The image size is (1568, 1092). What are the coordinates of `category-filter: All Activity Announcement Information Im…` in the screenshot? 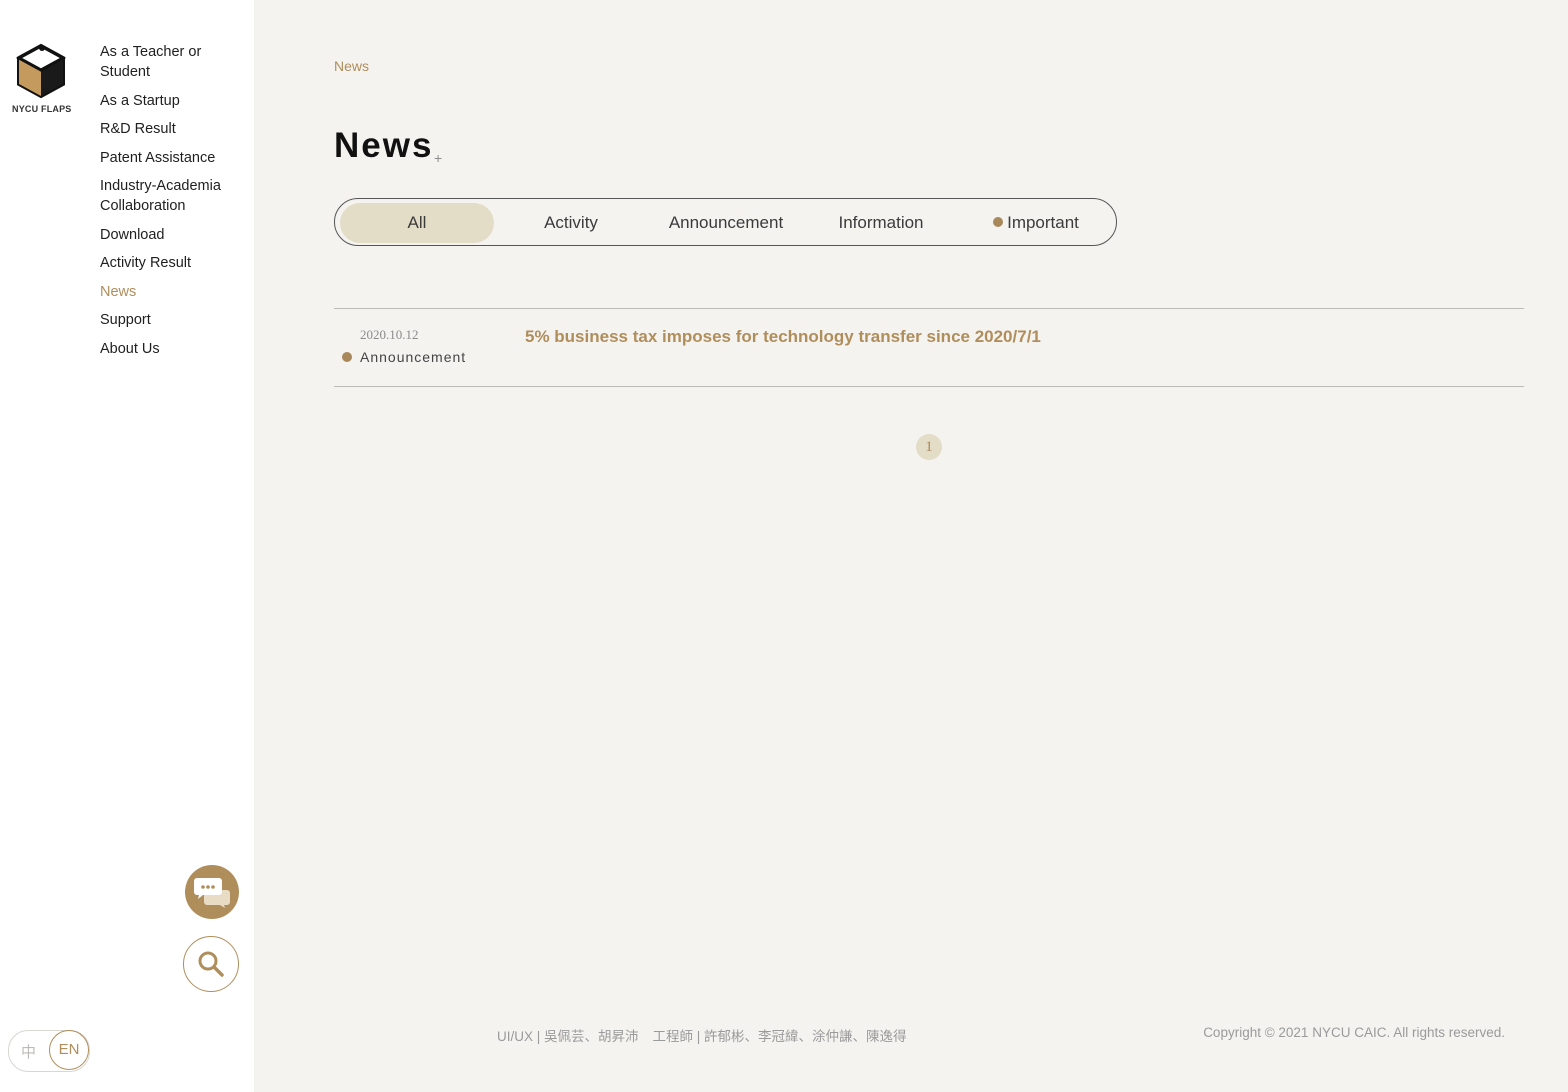 It's located at (725, 222).